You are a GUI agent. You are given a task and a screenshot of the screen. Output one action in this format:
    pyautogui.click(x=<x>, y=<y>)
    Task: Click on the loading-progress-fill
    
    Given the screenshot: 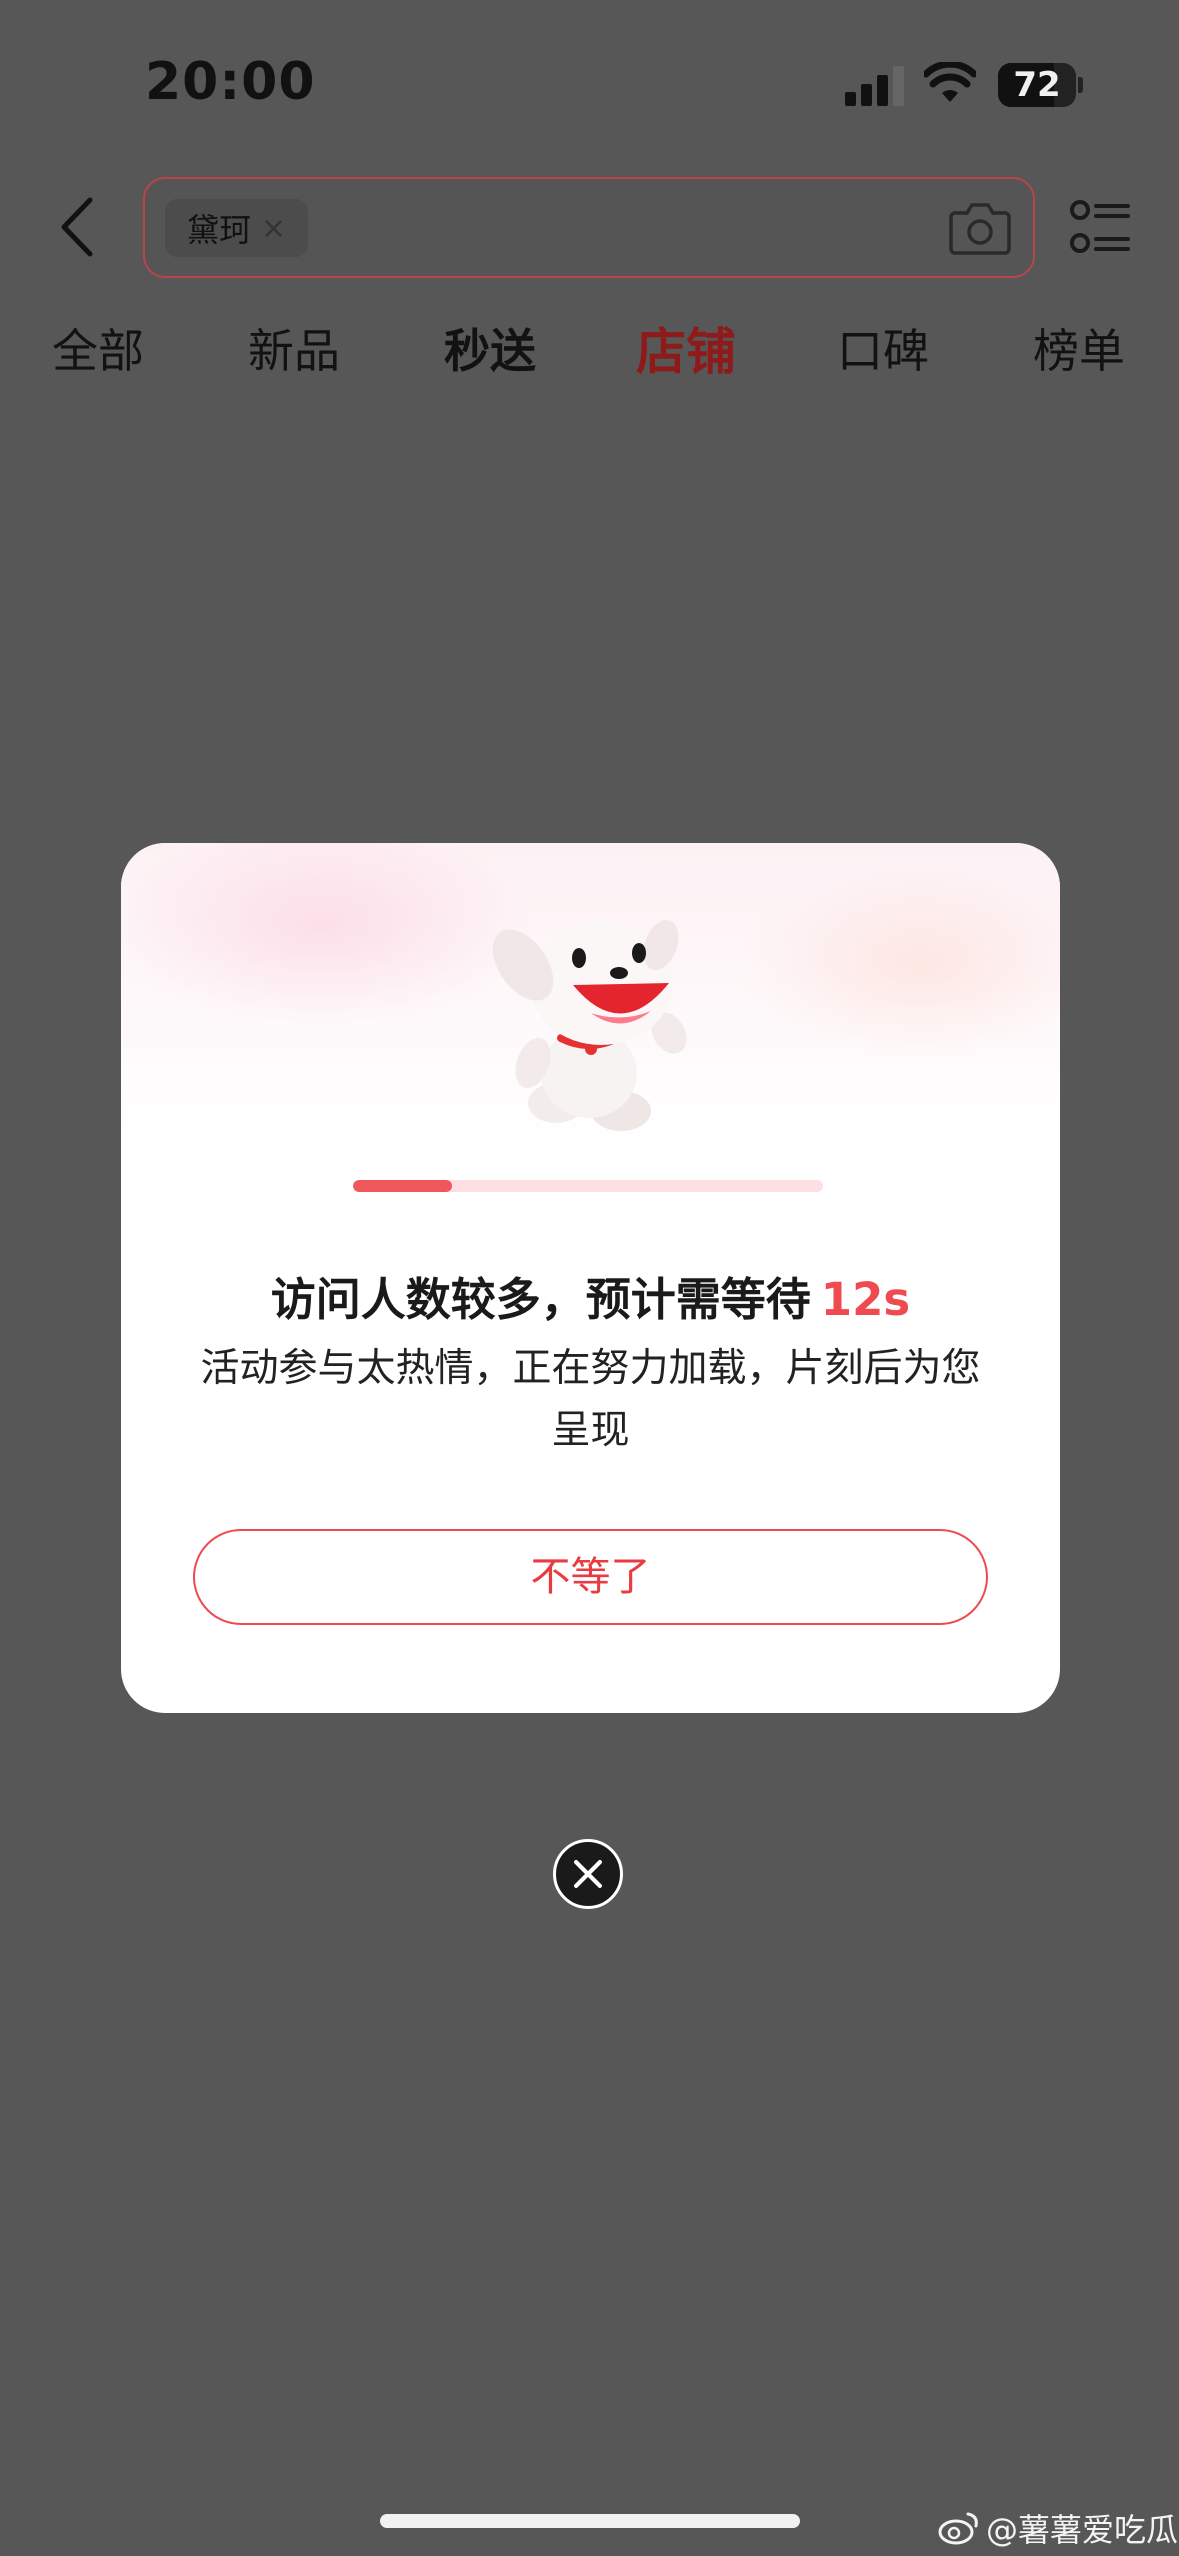 What is the action you would take?
    pyautogui.click(x=402, y=1186)
    